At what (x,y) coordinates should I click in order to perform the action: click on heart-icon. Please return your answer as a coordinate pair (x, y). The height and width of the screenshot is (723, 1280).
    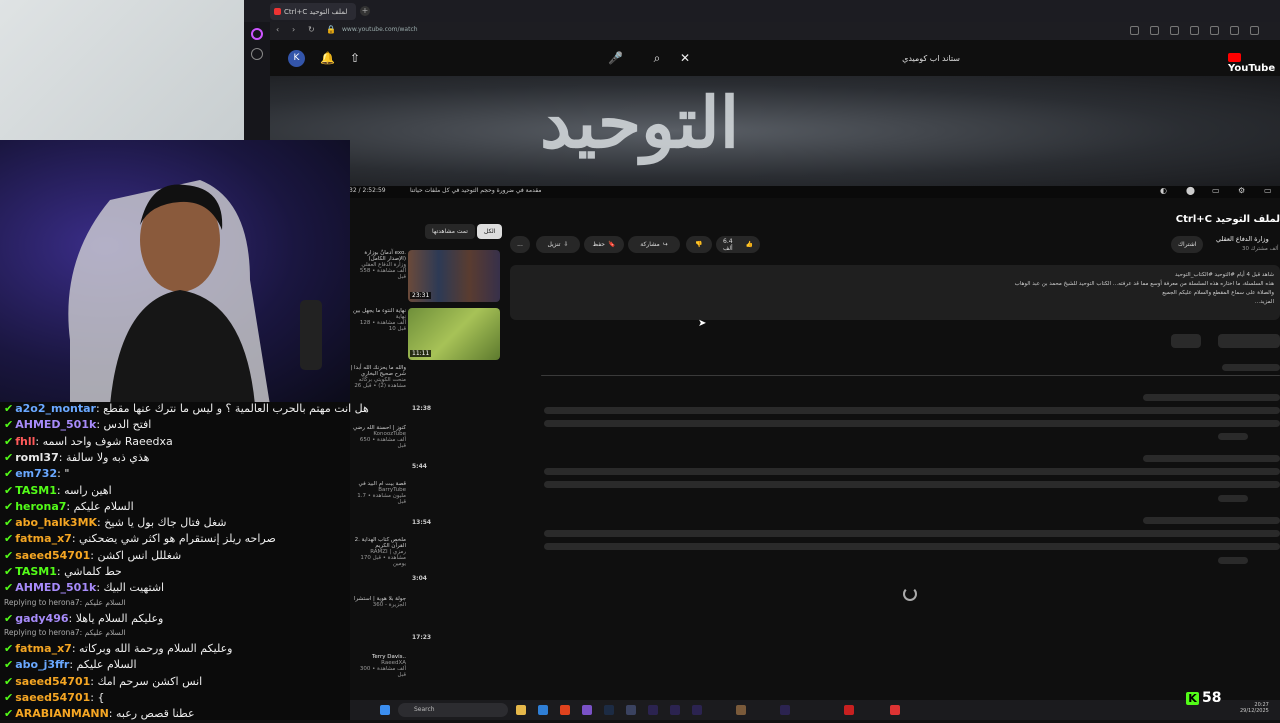
    Looking at the image, I should click on (1194, 30).